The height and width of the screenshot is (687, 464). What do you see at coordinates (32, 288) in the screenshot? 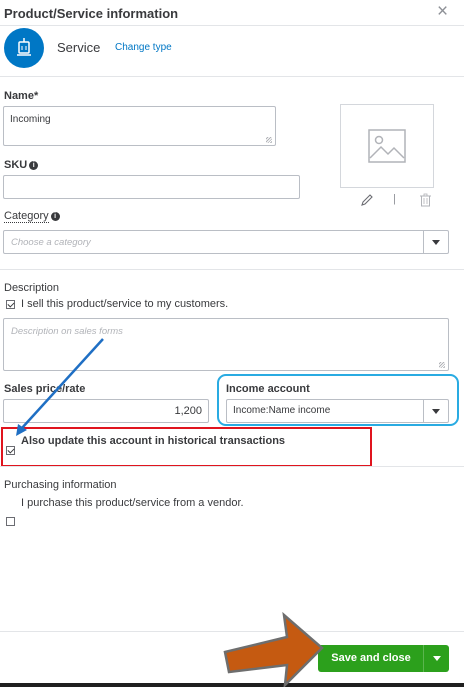
I see `description-label: Description` at bounding box center [32, 288].